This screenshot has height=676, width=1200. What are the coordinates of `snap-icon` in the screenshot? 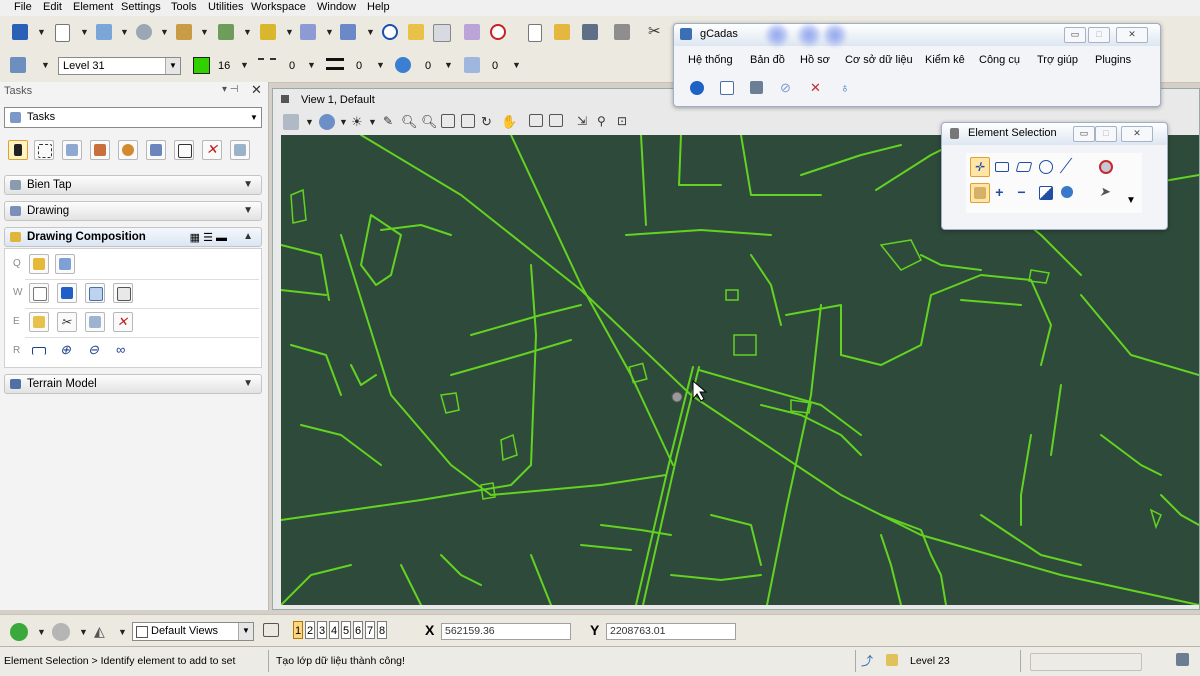 It's located at (308, 32).